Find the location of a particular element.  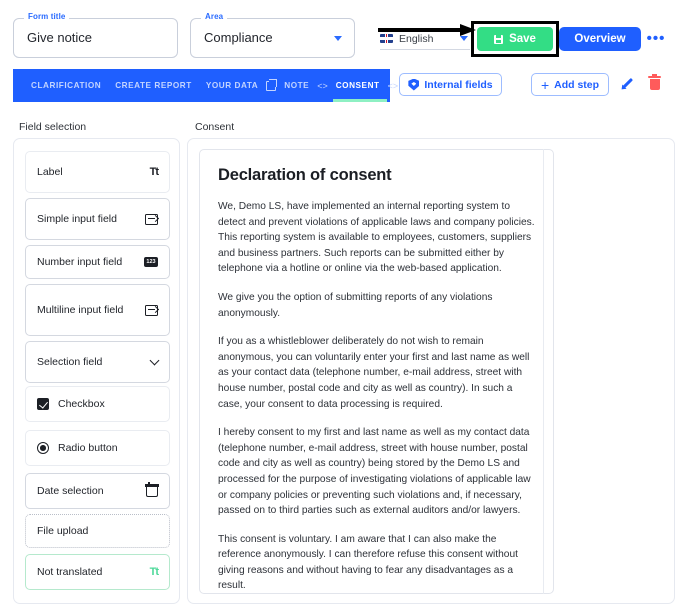

tab-note: NOTE is located at coordinates (296, 85).